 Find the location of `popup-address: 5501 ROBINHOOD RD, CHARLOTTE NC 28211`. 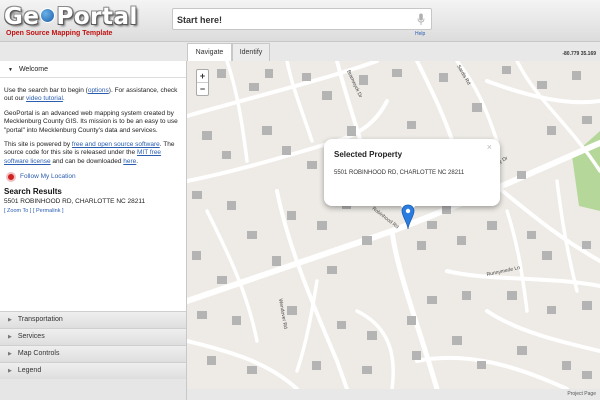

popup-address: 5501 ROBINHOOD RD, CHARLOTTE NC 28211 is located at coordinates (399, 173).